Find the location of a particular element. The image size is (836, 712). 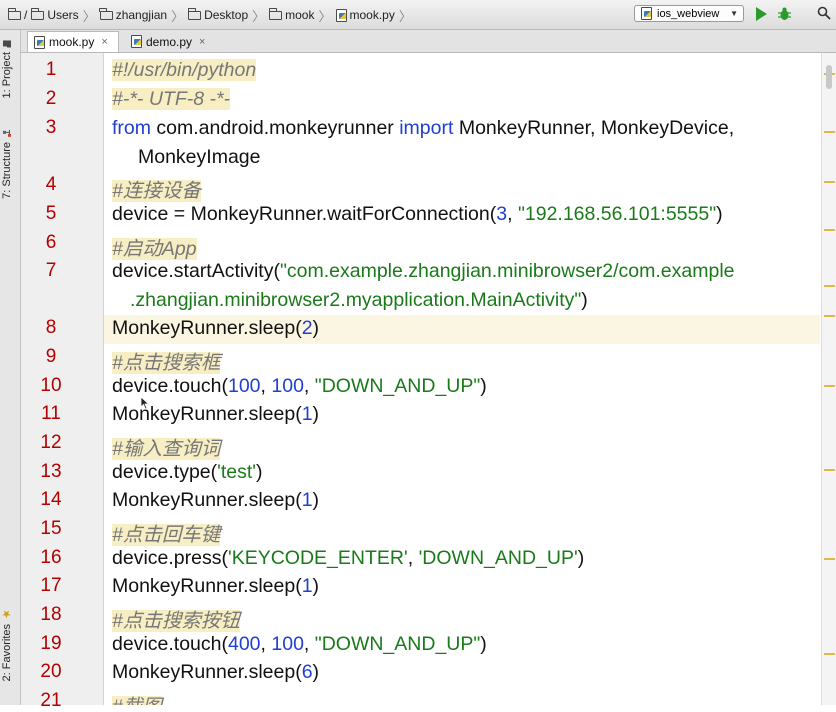

mouse-pointer-icon is located at coordinates (145, 403).